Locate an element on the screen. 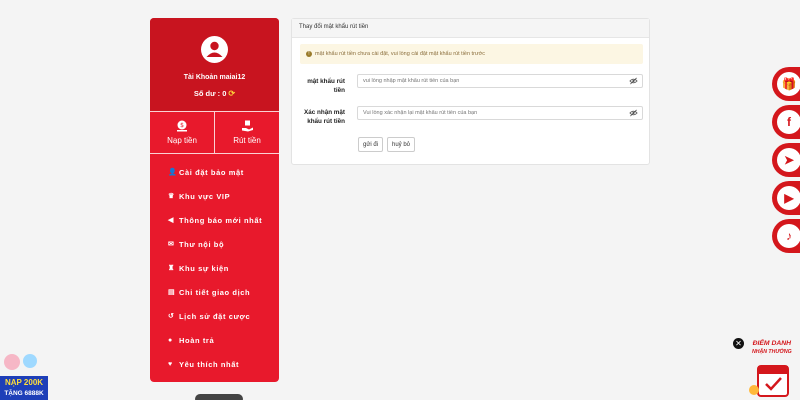  menu-label: Lịch sử đặt cược is located at coordinates (215, 316).